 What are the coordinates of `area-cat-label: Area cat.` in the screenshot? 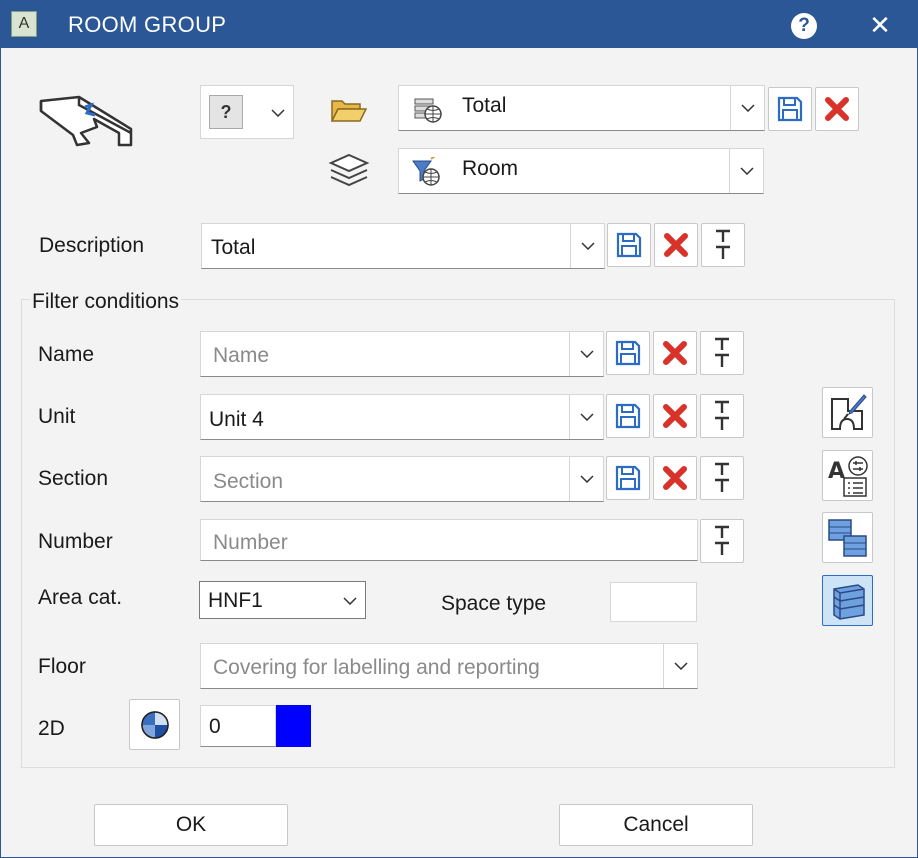 It's located at (80, 597).